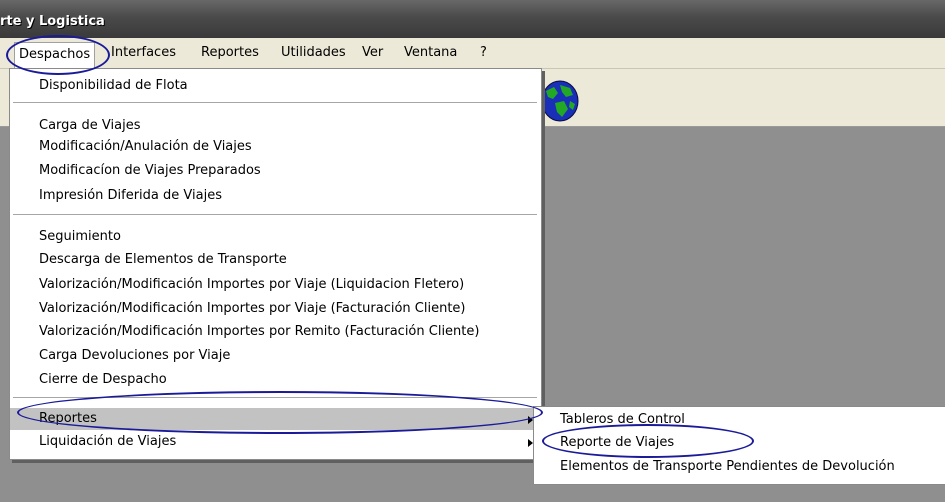 Image resolution: width=945 pixels, height=502 pixels. What do you see at coordinates (143, 52) in the screenshot?
I see `menu-interfaces: Interfaces` at bounding box center [143, 52].